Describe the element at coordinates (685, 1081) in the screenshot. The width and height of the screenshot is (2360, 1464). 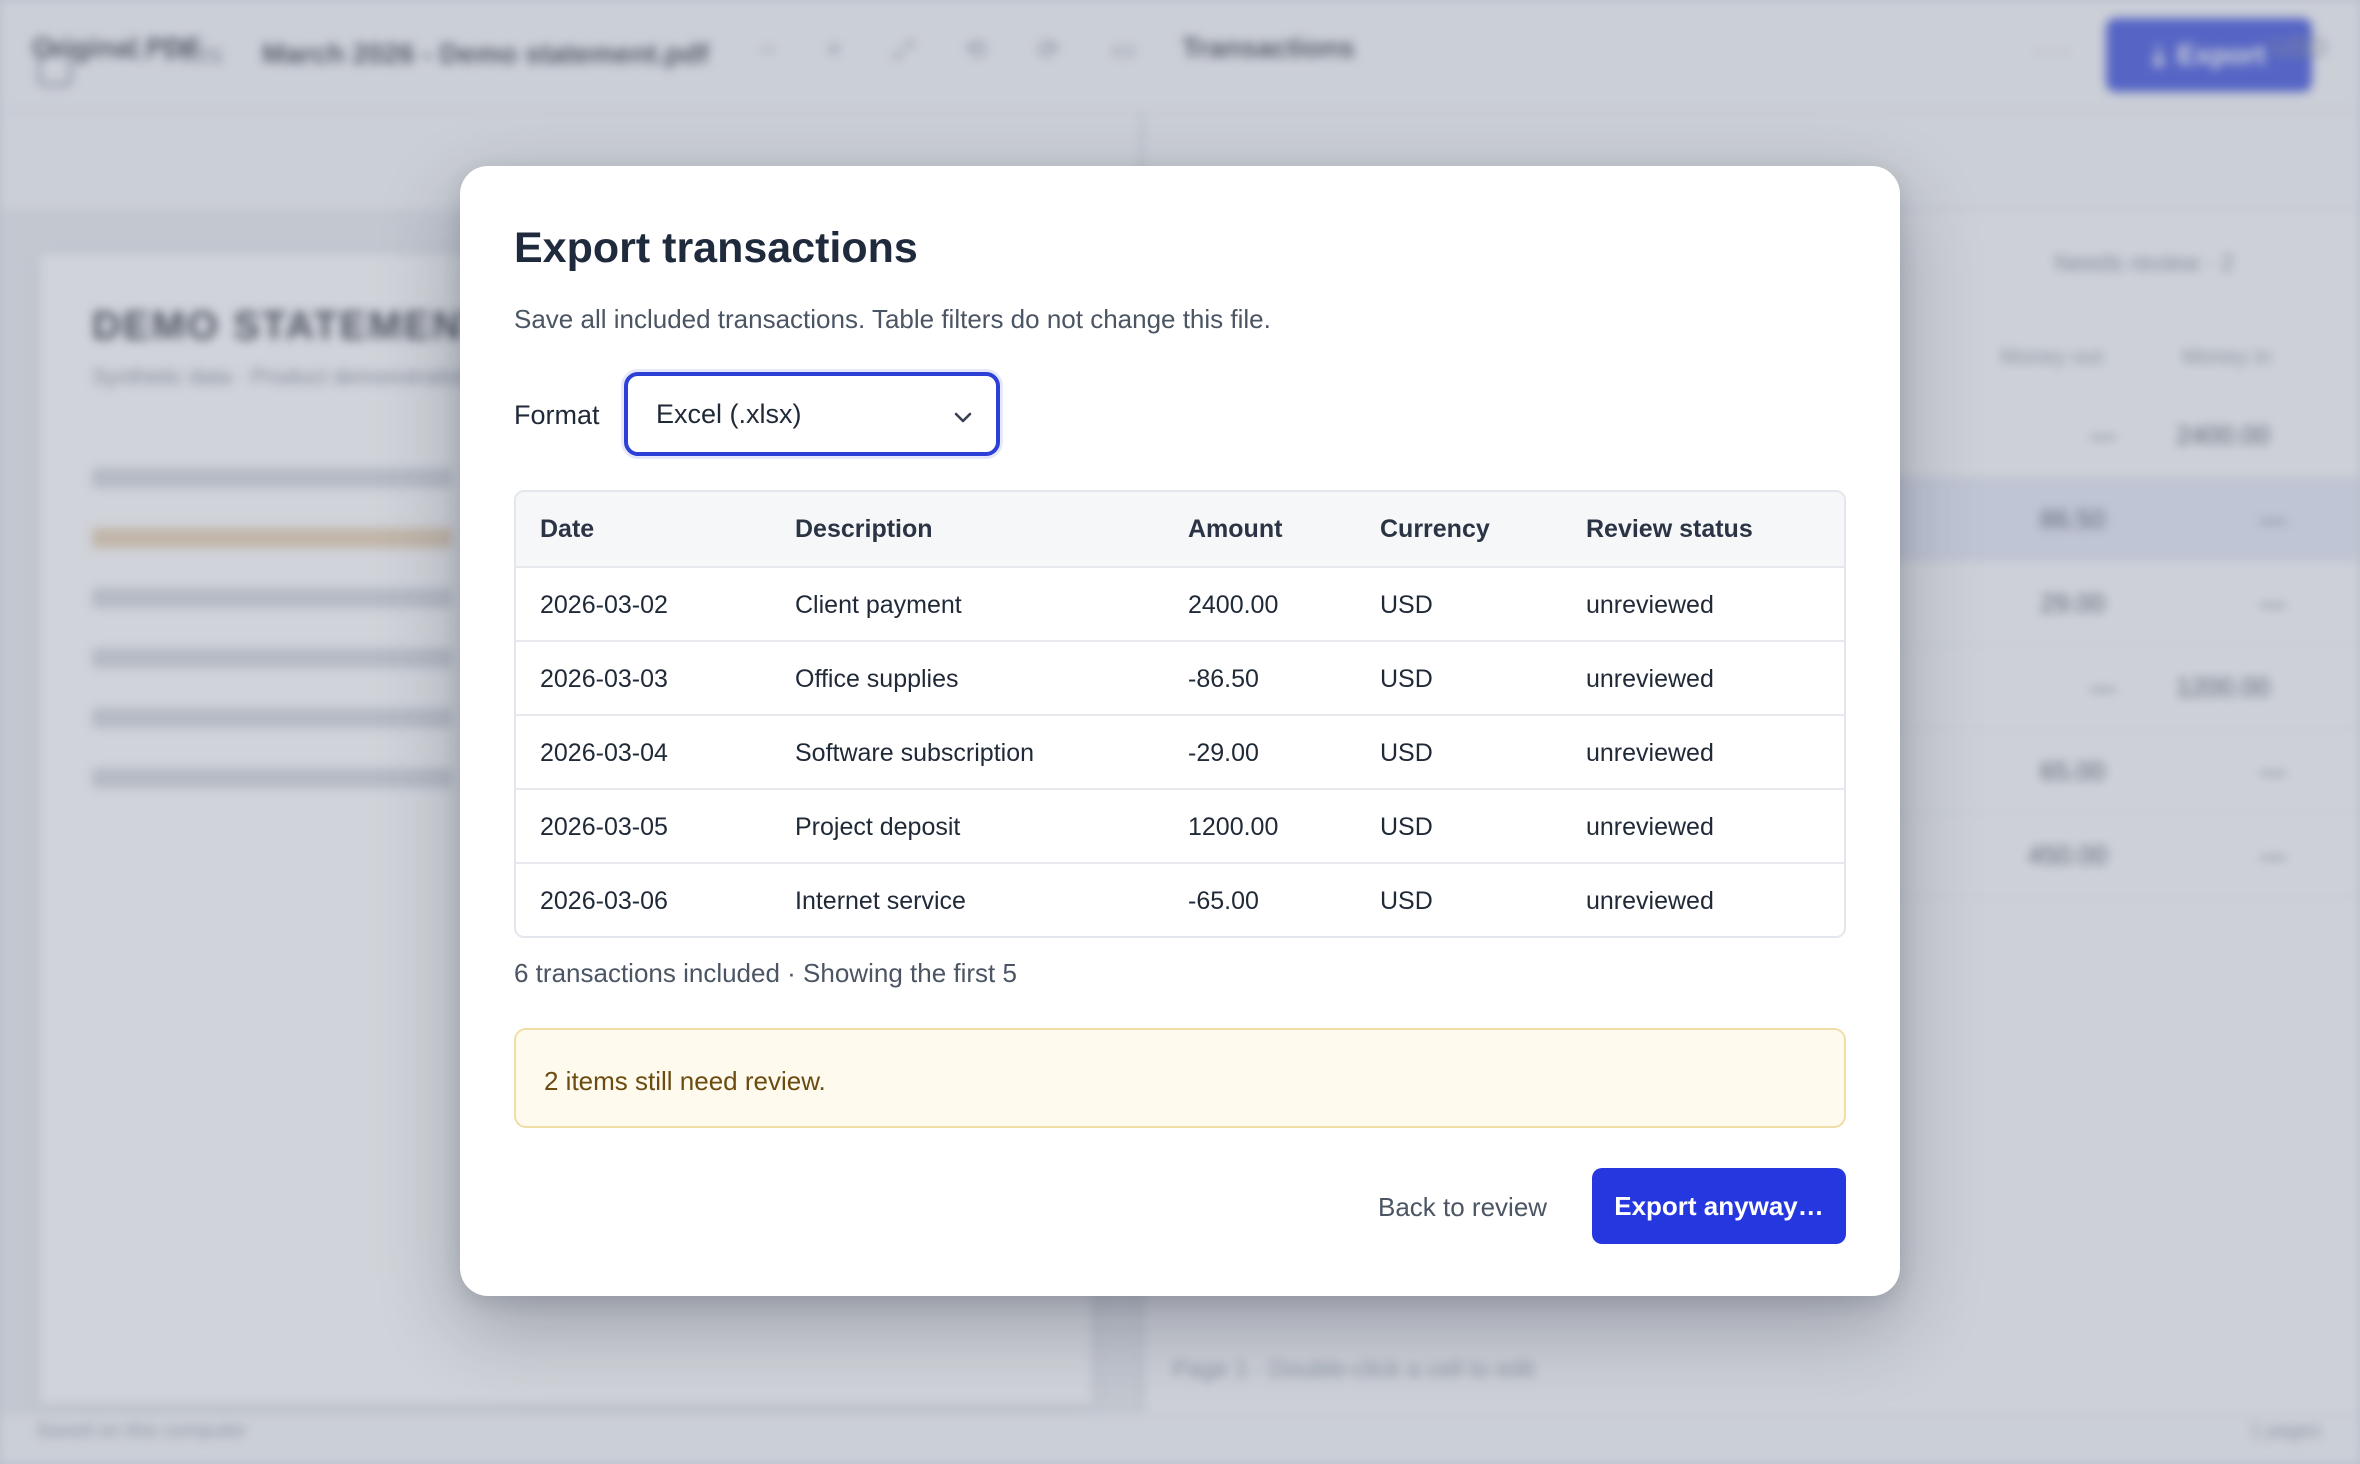
I see `review-warning-text: 2 items still need review.` at that location.